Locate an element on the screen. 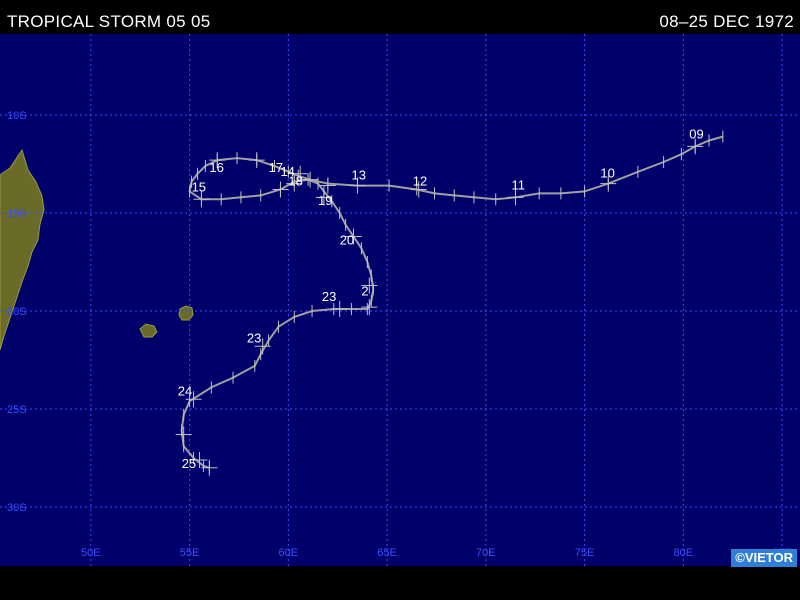 Image resolution: width=800 pixels, height=600 pixels. credit-badge: ©VIETOR is located at coordinates (764, 558).